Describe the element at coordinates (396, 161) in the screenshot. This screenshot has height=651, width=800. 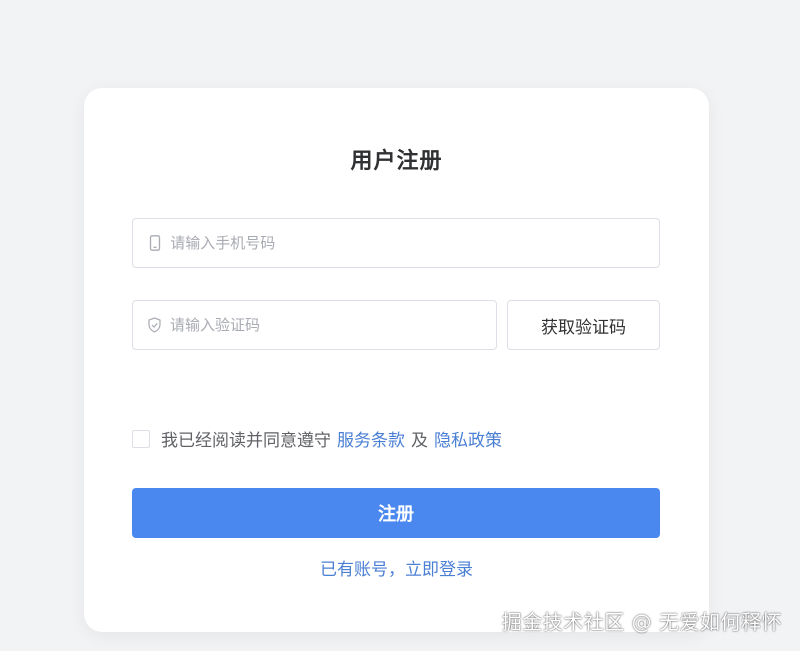
I see `page-title: 用户注册` at that location.